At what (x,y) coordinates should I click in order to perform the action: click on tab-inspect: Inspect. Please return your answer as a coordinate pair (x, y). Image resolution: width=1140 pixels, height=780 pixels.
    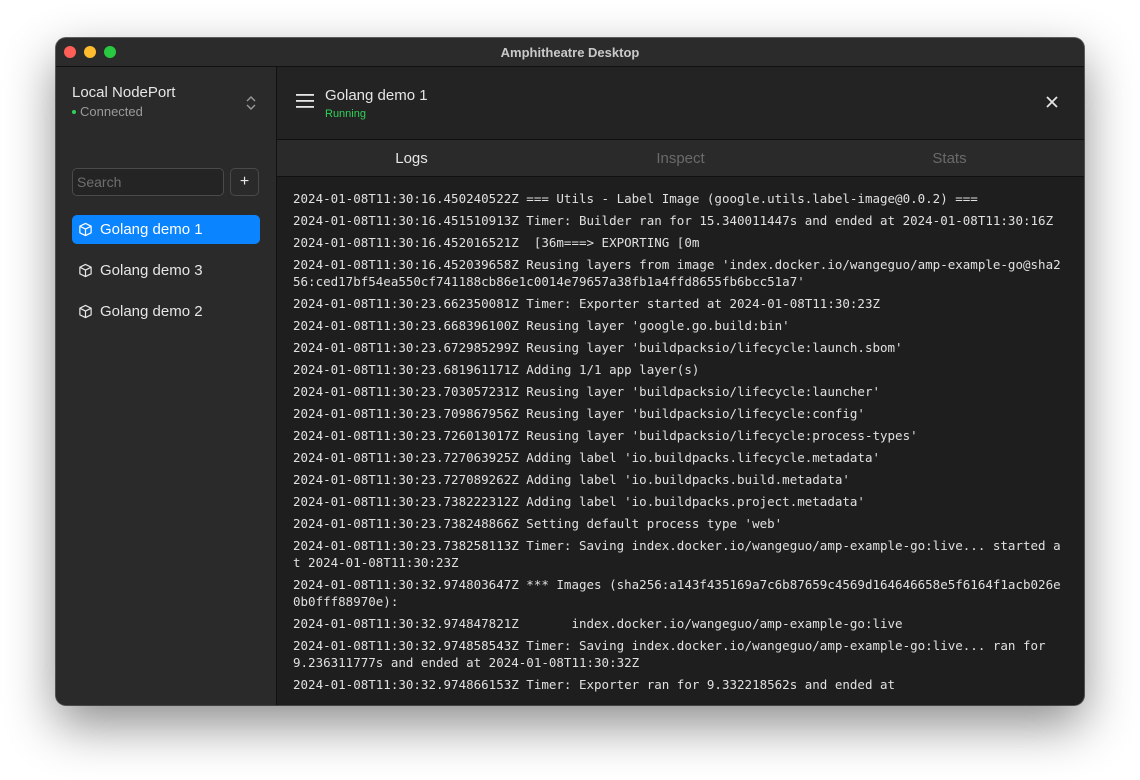
    Looking at the image, I should click on (680, 158).